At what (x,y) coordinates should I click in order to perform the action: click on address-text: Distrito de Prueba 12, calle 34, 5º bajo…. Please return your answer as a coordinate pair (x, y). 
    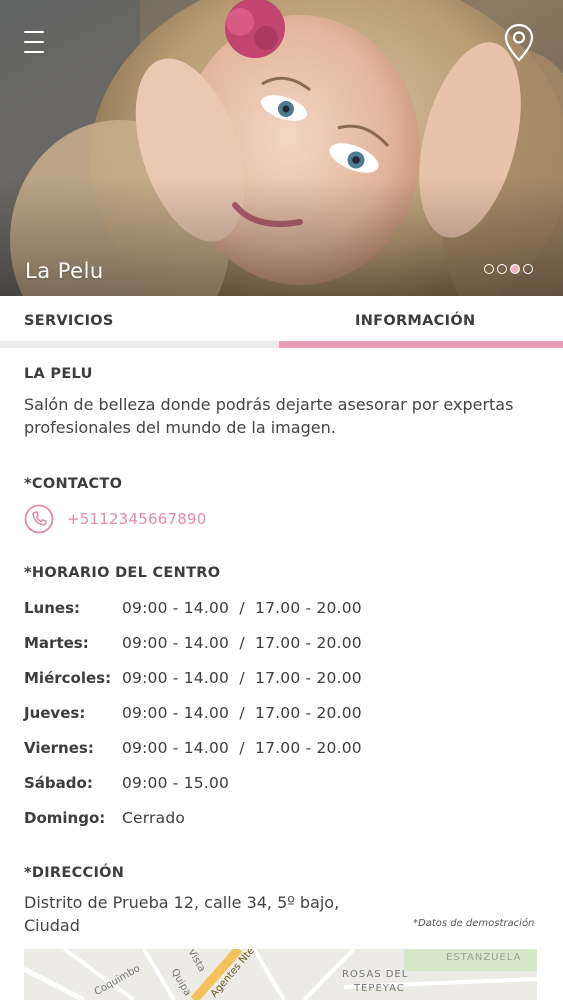
    Looking at the image, I should click on (182, 914).